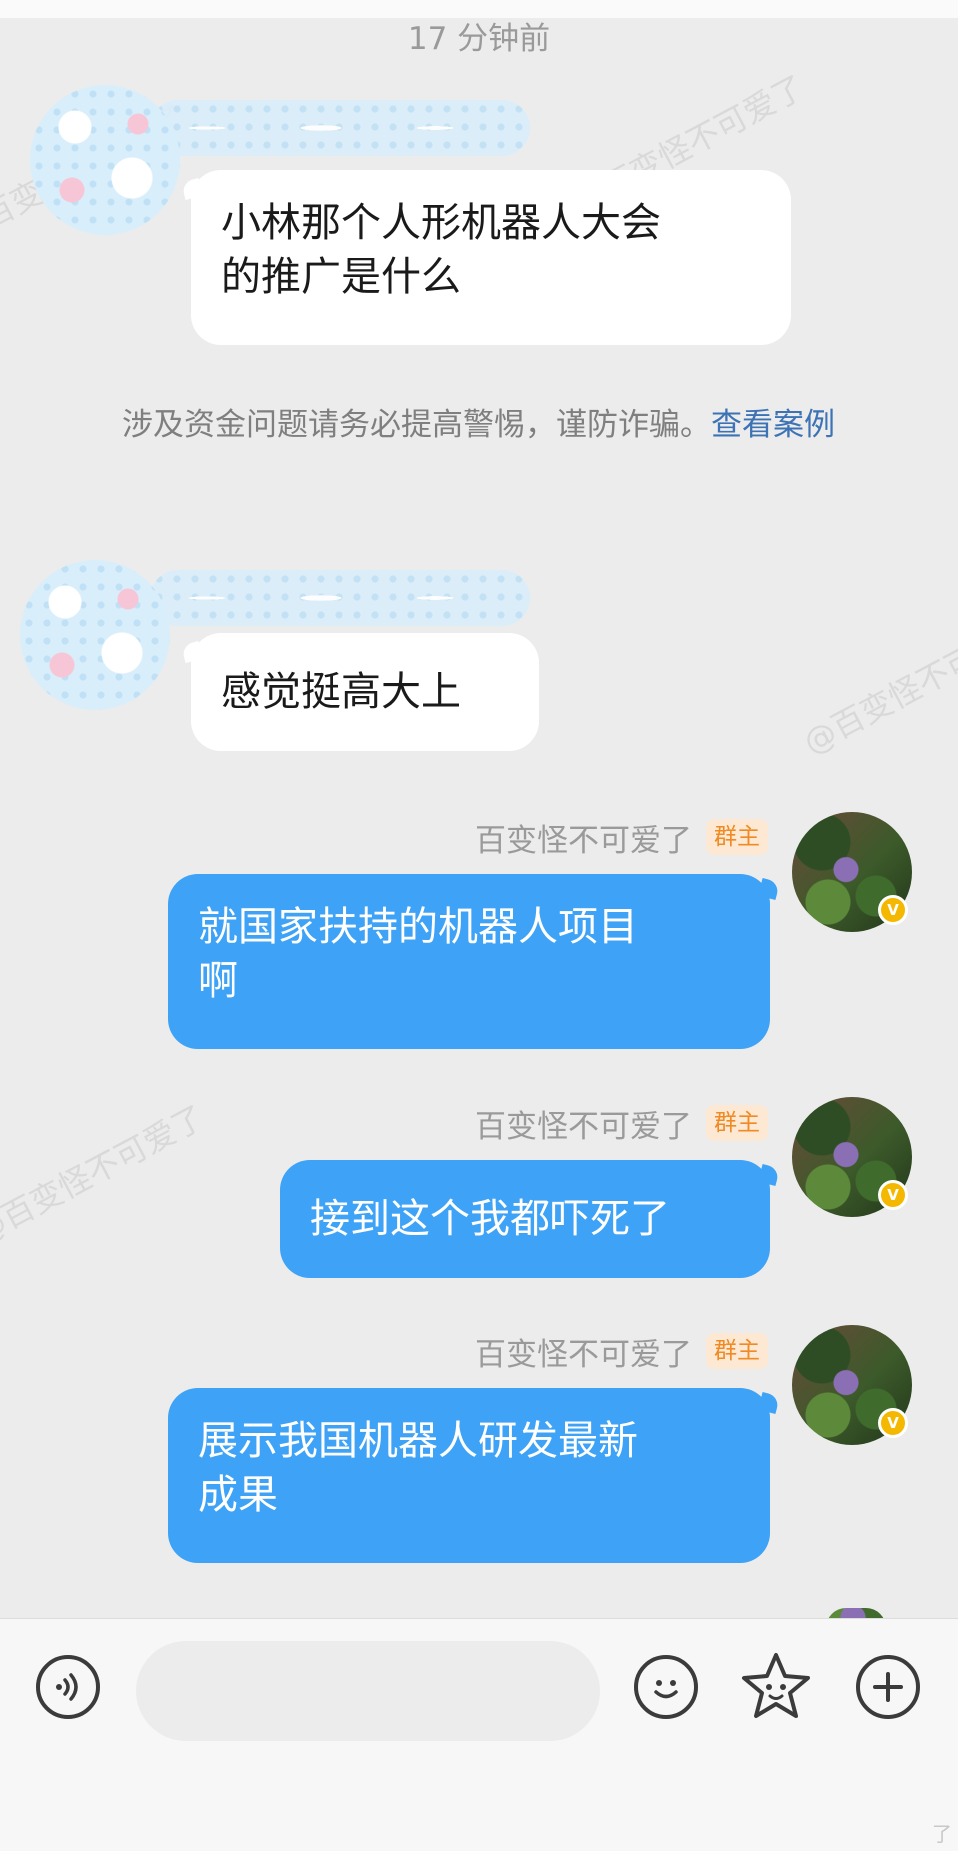 This screenshot has width=958, height=1851. What do you see at coordinates (491, 257) in the screenshot?
I see `message-bubble: 小林那个人形机器人大会 的推广是什么` at bounding box center [491, 257].